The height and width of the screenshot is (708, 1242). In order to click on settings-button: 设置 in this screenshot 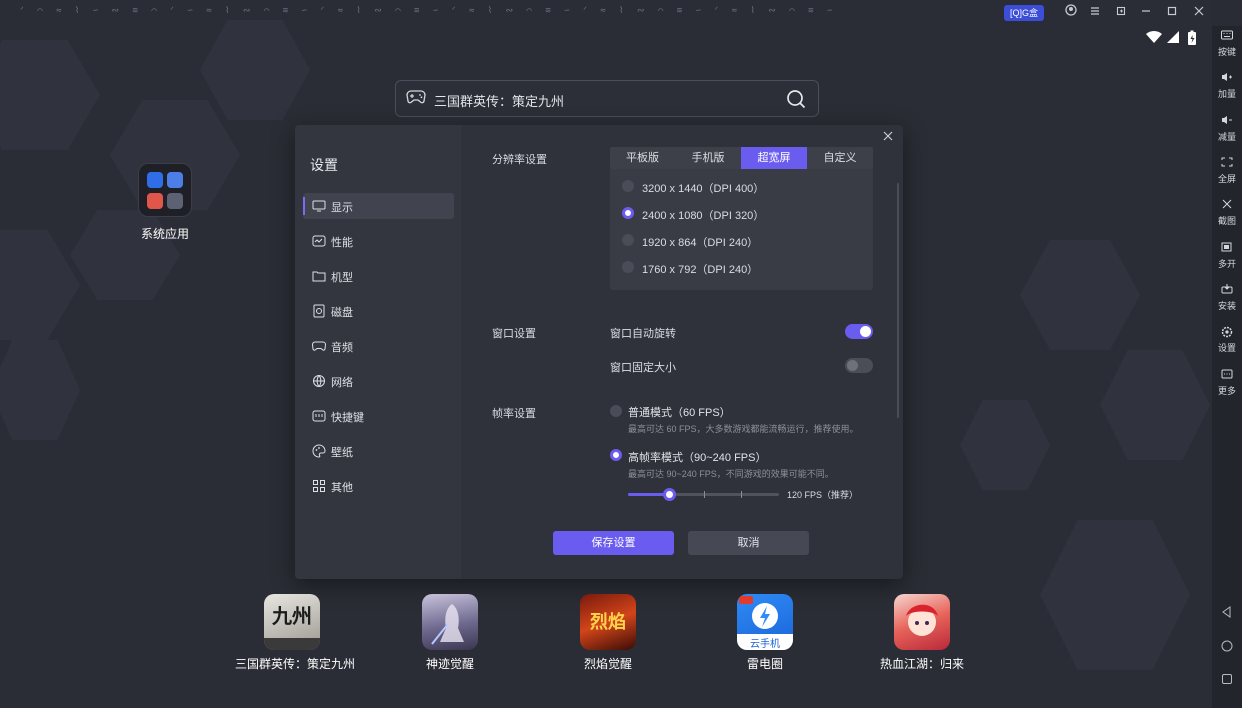, I will do `click(1227, 340)`.